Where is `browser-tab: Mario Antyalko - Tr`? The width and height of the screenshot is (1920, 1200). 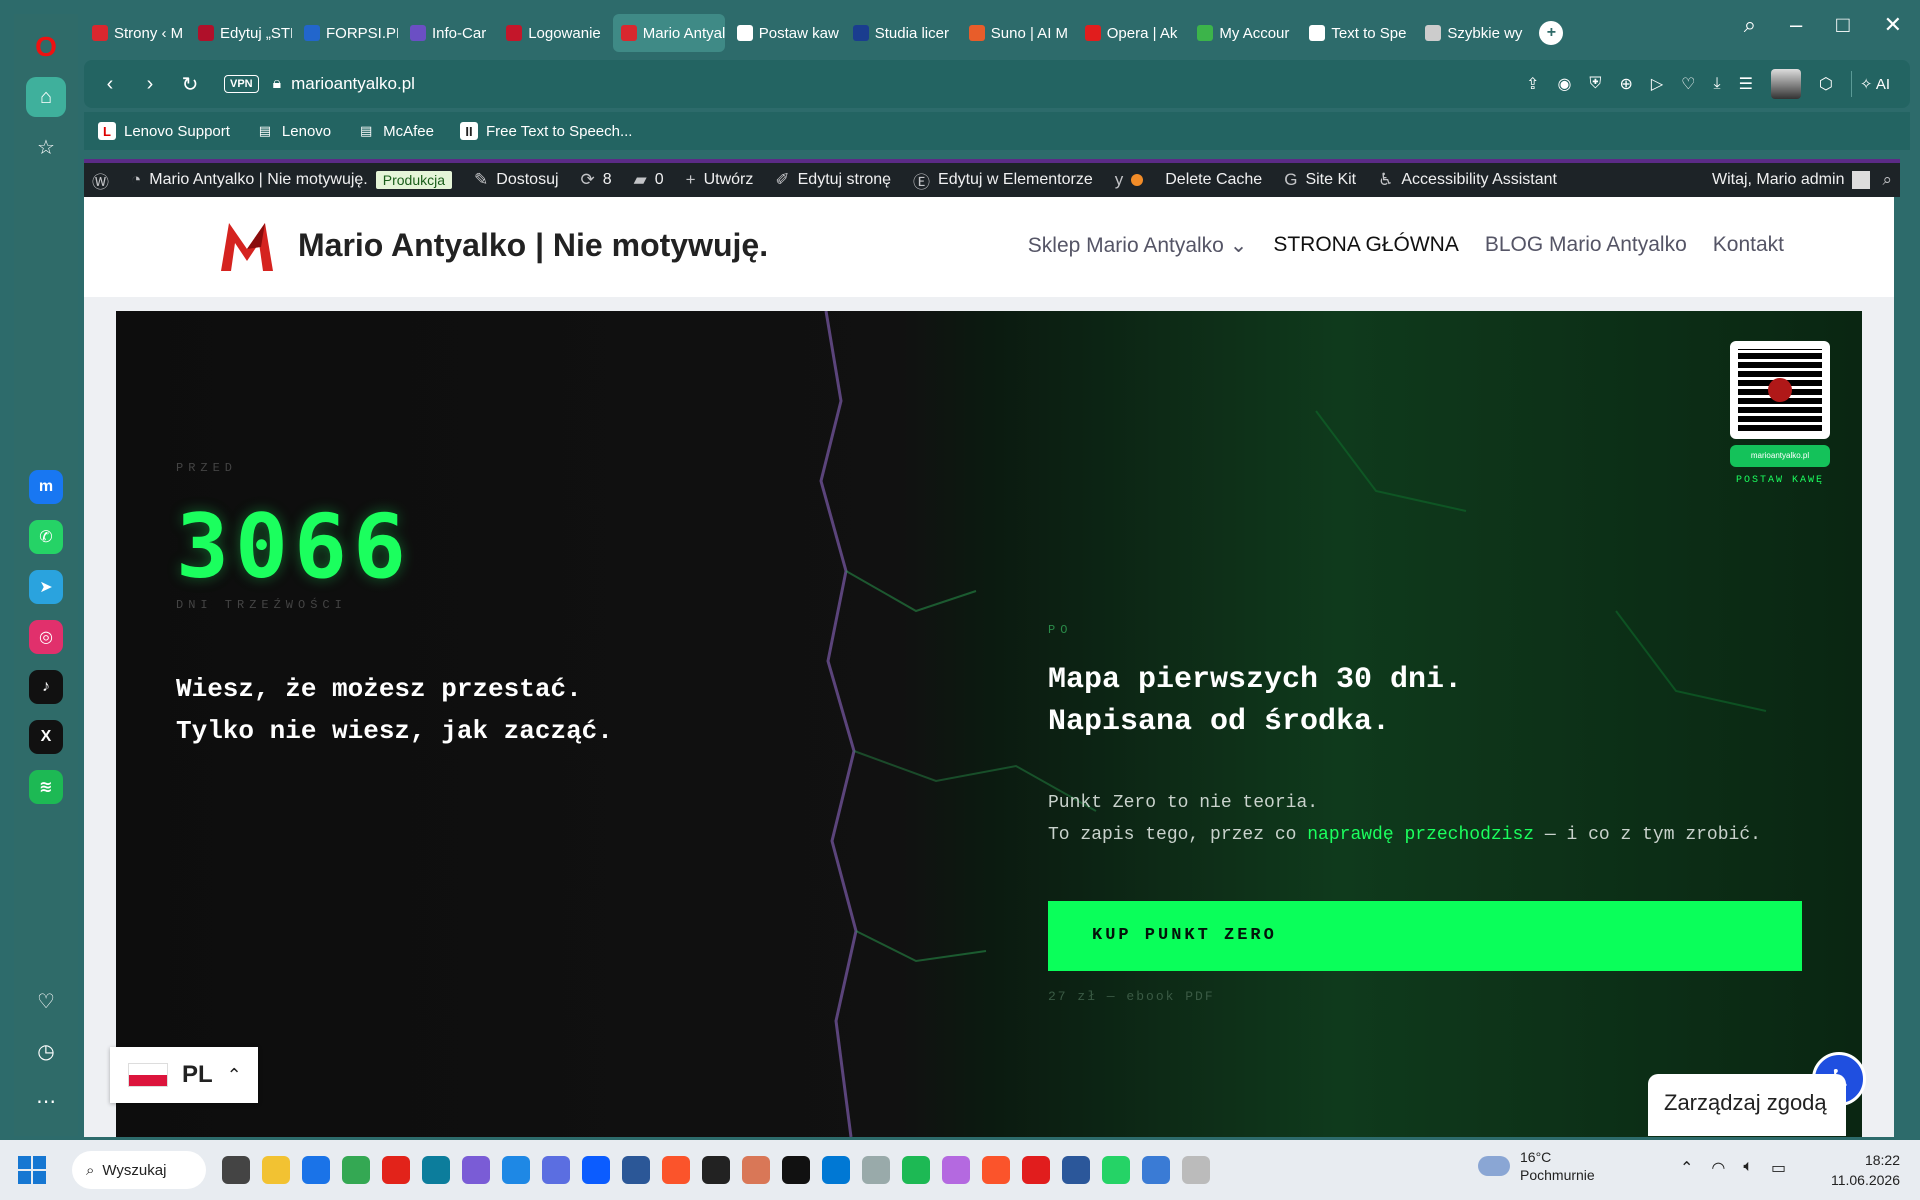
browser-tab: Mario Antyalko - Tr is located at coordinates (668, 33).